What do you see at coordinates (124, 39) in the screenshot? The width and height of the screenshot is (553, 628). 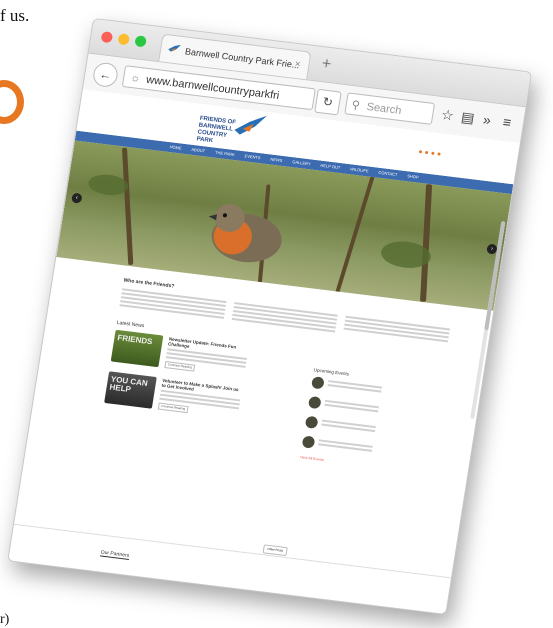 I see `window-minimize-dot` at bounding box center [124, 39].